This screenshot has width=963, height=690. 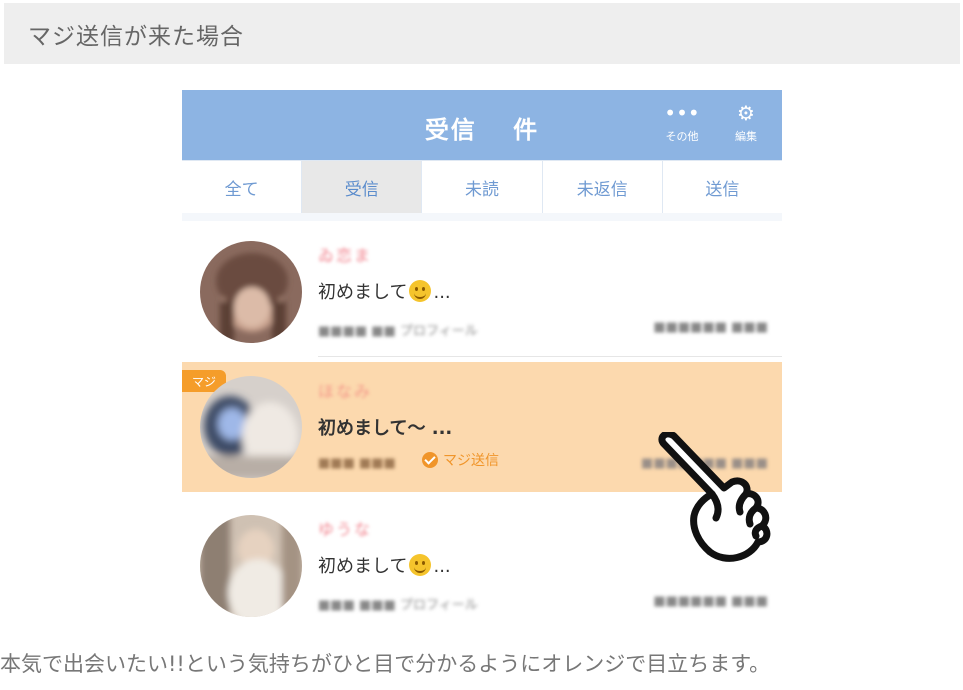 What do you see at coordinates (482, 125) in the screenshot?
I see `app-header: 受信 件 ••• その他 ⚙ 編集` at bounding box center [482, 125].